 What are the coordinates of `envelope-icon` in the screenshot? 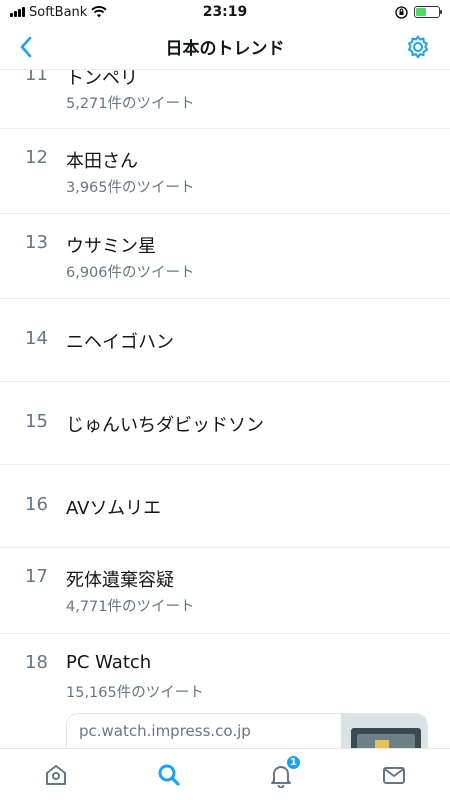 It's located at (393, 775).